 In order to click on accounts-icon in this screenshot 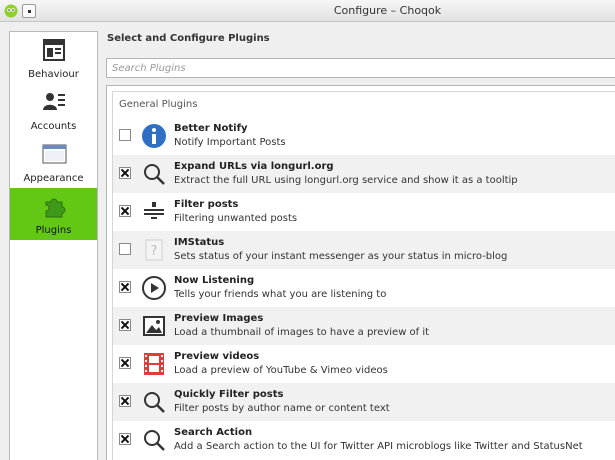, I will do `click(54, 101)`.